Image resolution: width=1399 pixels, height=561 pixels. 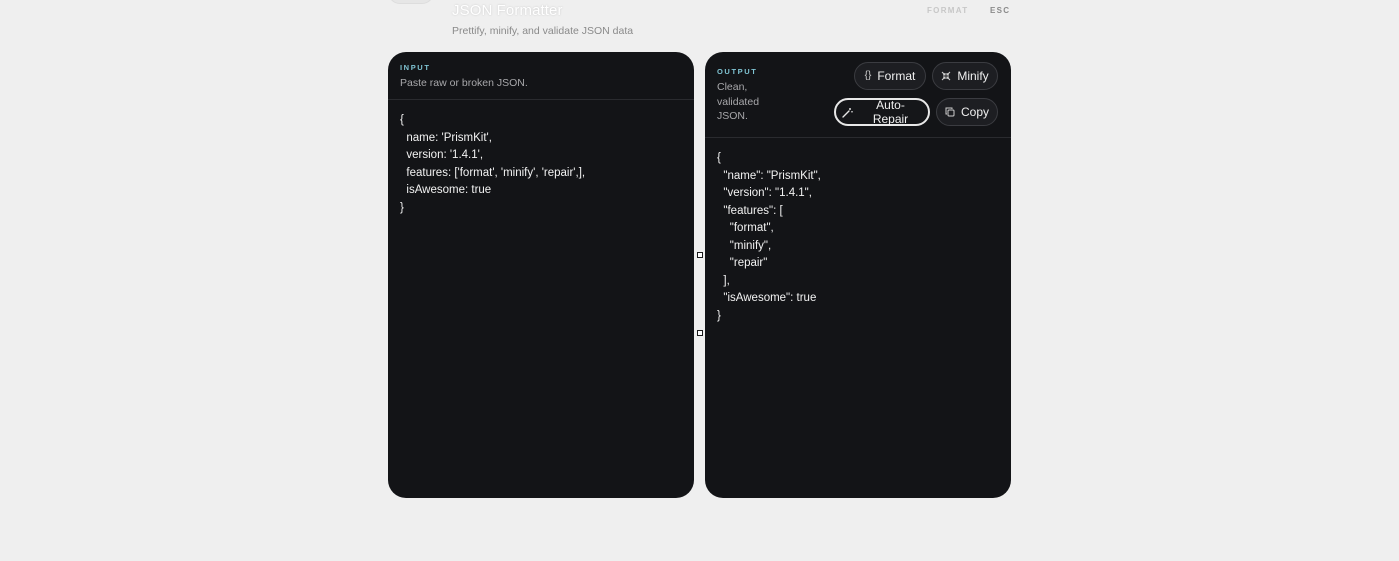 What do you see at coordinates (950, 112) in the screenshot?
I see `copy-icon` at bounding box center [950, 112].